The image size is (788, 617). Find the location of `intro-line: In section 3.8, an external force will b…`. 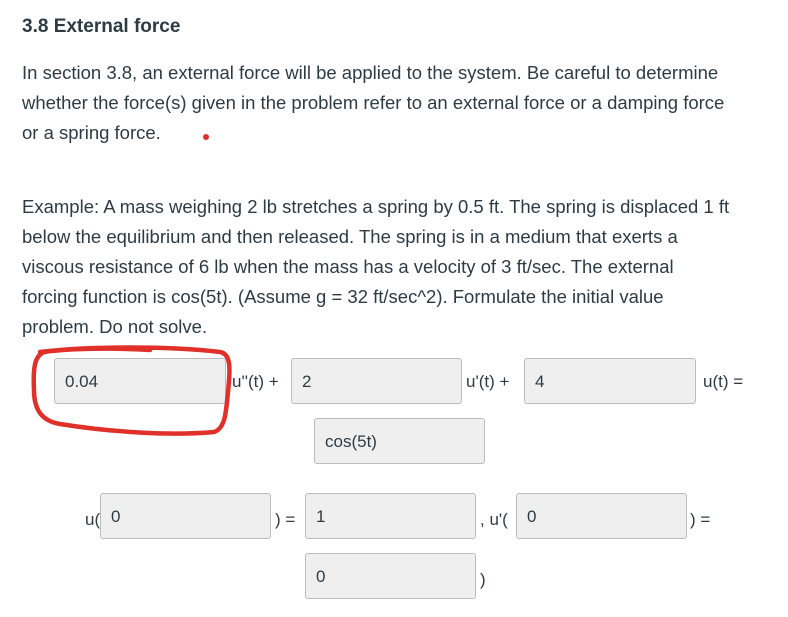

intro-line: In section 3.8, an external force will b… is located at coordinates (370, 72).